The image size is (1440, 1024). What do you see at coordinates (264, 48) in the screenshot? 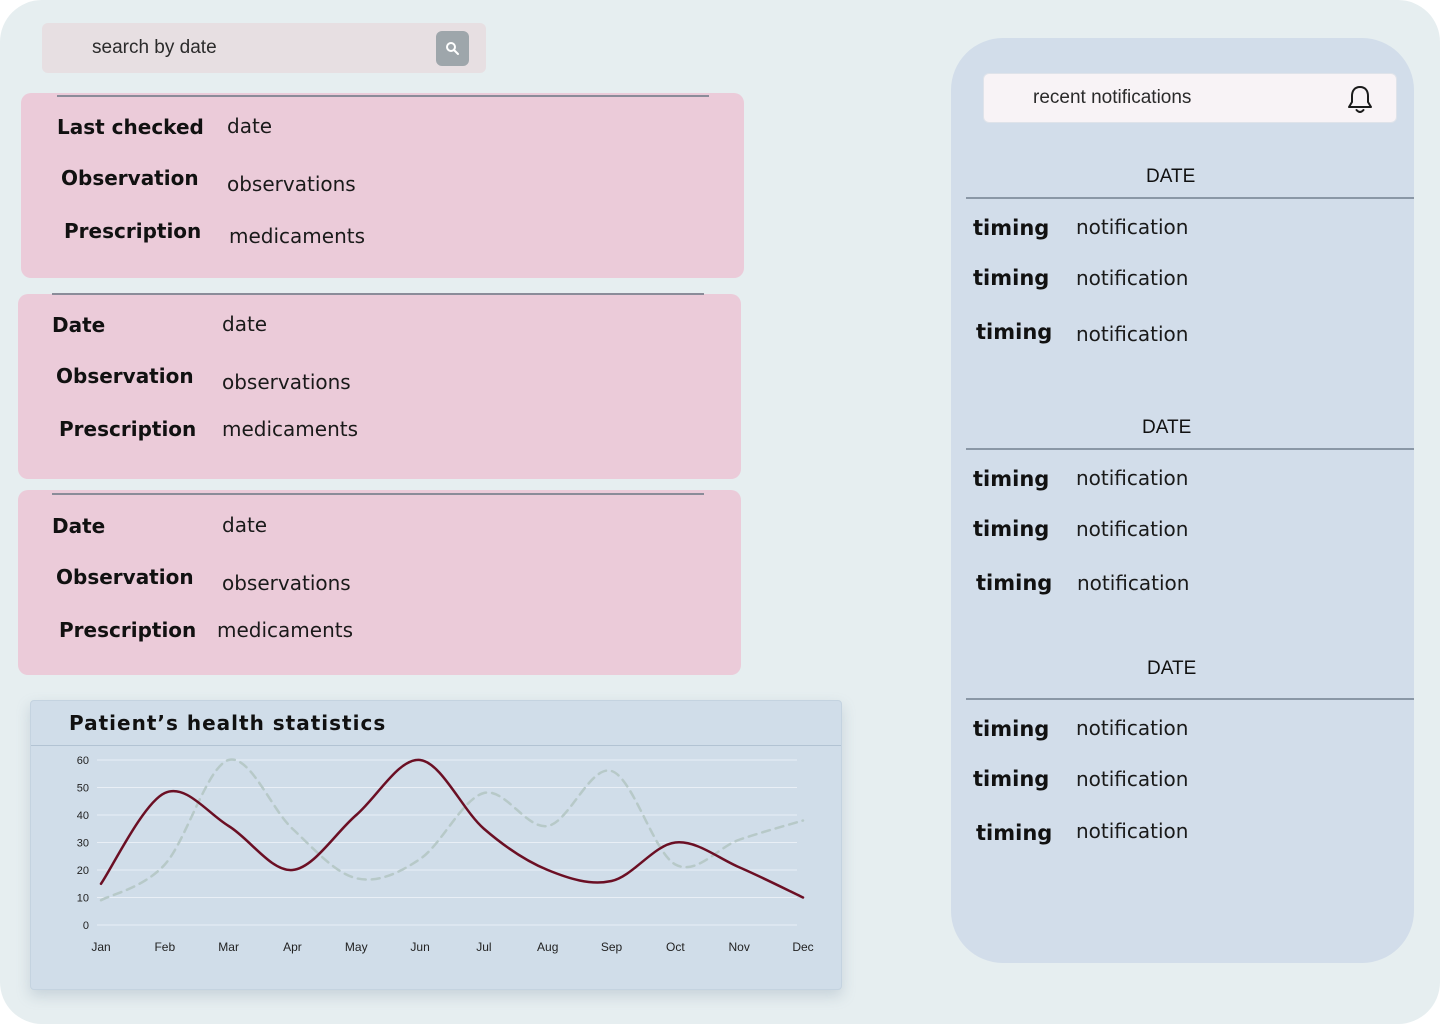
I see `search-bar: search by date` at bounding box center [264, 48].